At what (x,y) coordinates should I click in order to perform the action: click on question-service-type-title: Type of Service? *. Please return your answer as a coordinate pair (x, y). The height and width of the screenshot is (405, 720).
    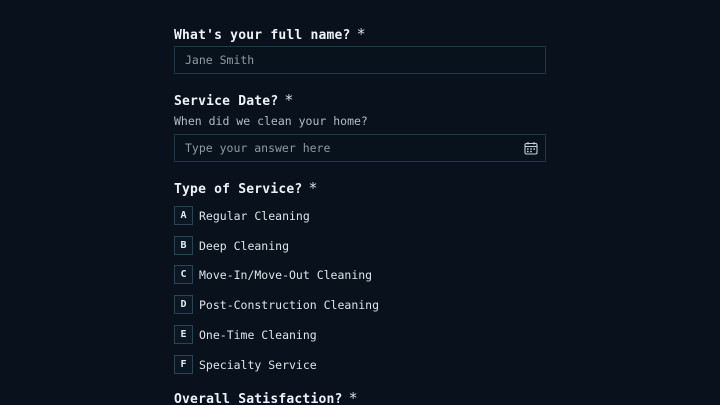
    Looking at the image, I should click on (246, 188).